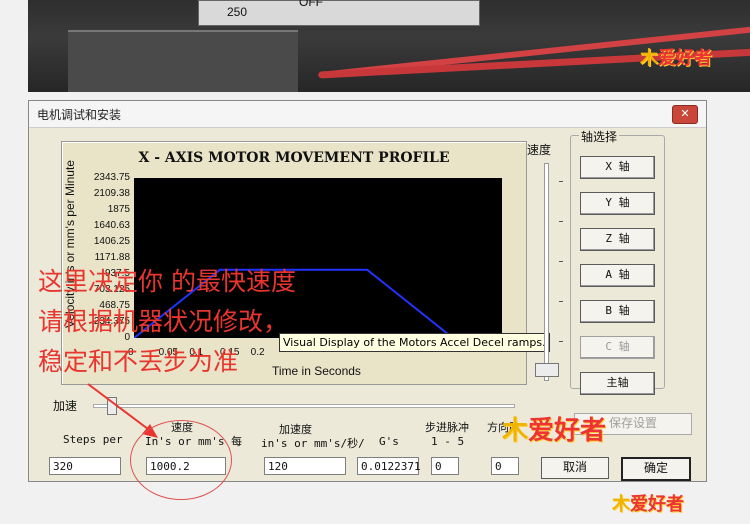 This screenshot has height=524, width=750. Describe the element at coordinates (111, 225) in the screenshot. I see `y-tick-label: 1640.63` at that location.